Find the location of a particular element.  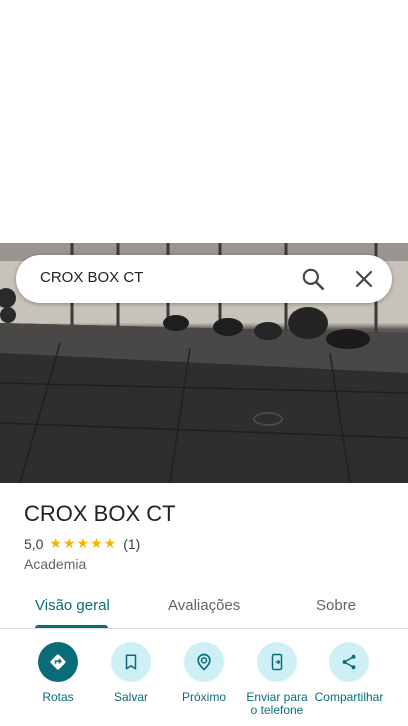

tab-bar: Visão geral Avaliações Sobre is located at coordinates (204, 607).